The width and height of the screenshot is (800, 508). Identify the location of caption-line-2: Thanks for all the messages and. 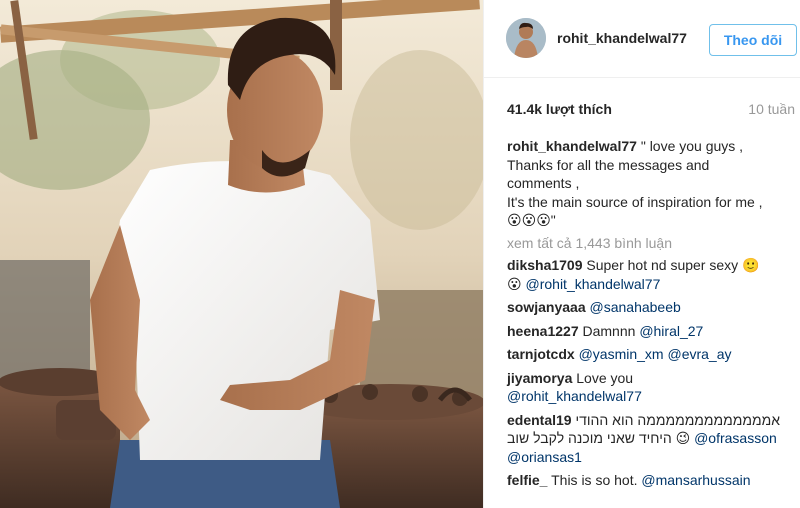
(608, 164).